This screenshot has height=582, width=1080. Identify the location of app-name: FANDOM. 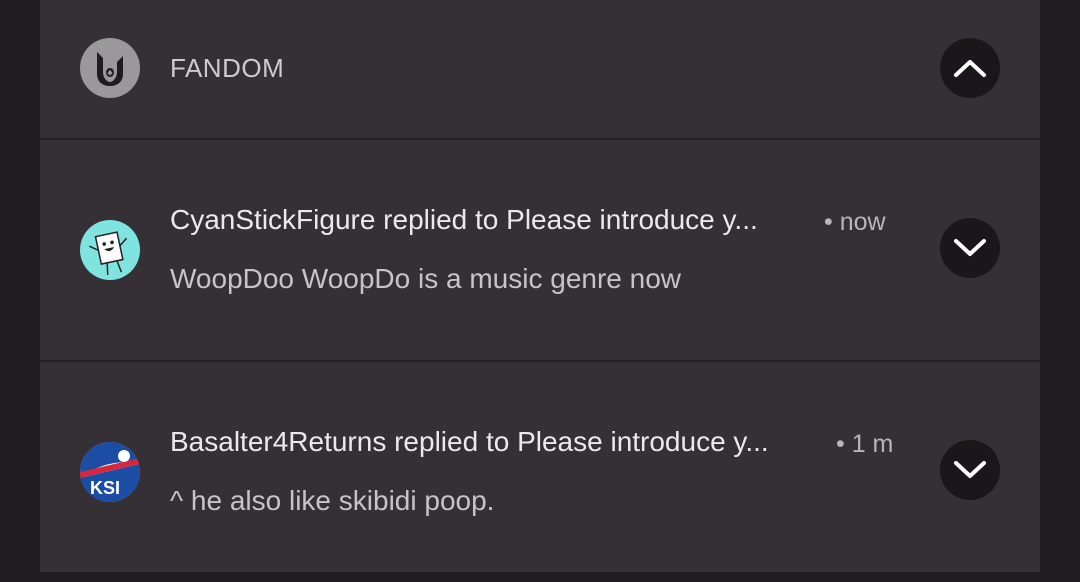
(227, 68).